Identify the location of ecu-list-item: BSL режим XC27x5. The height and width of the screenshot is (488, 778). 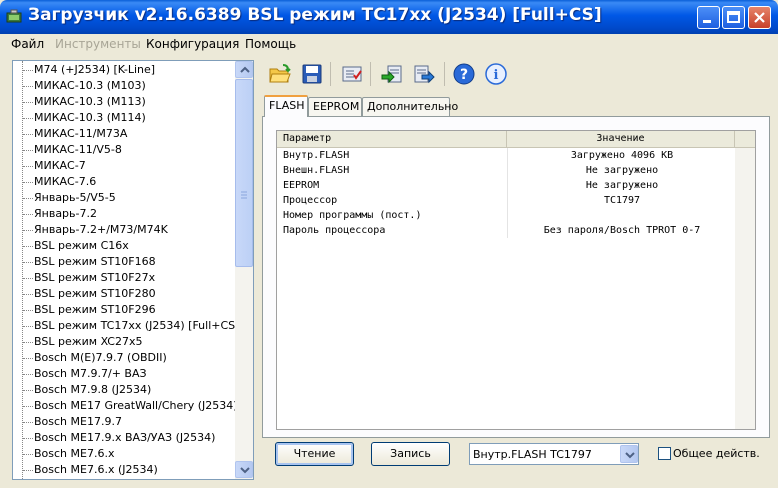
(124, 342).